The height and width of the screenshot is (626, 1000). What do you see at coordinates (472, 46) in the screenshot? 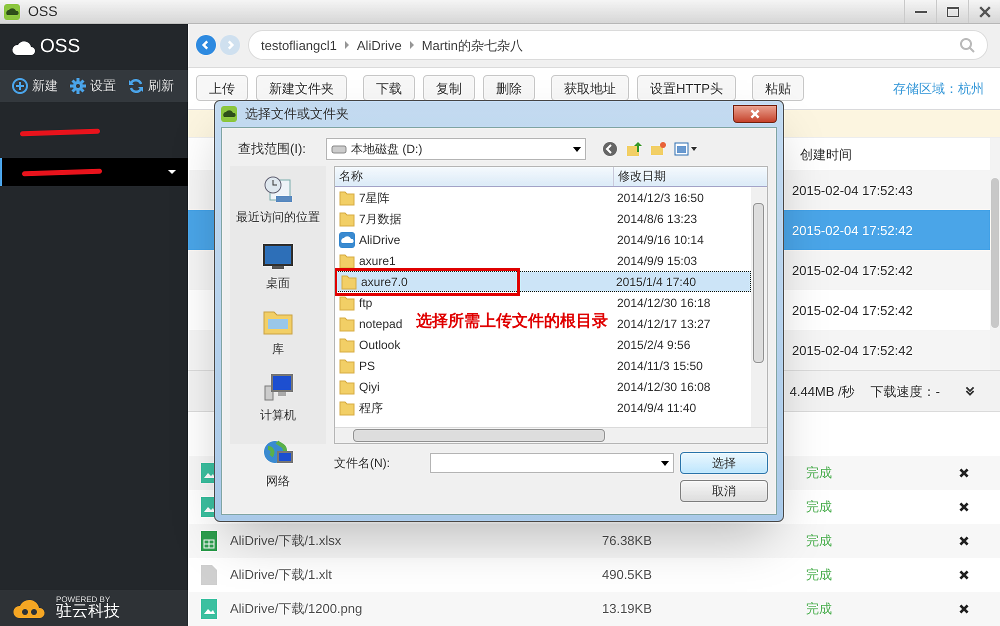
I see `breadcrumb-link: Martin的杂七杂八` at bounding box center [472, 46].